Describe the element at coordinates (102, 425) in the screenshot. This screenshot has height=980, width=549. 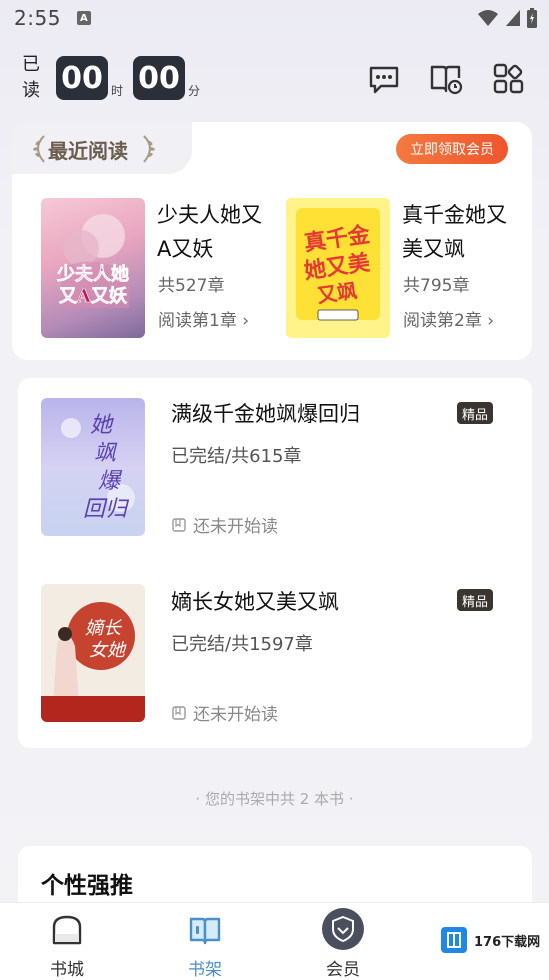
I see `svg-text: 她` at that location.